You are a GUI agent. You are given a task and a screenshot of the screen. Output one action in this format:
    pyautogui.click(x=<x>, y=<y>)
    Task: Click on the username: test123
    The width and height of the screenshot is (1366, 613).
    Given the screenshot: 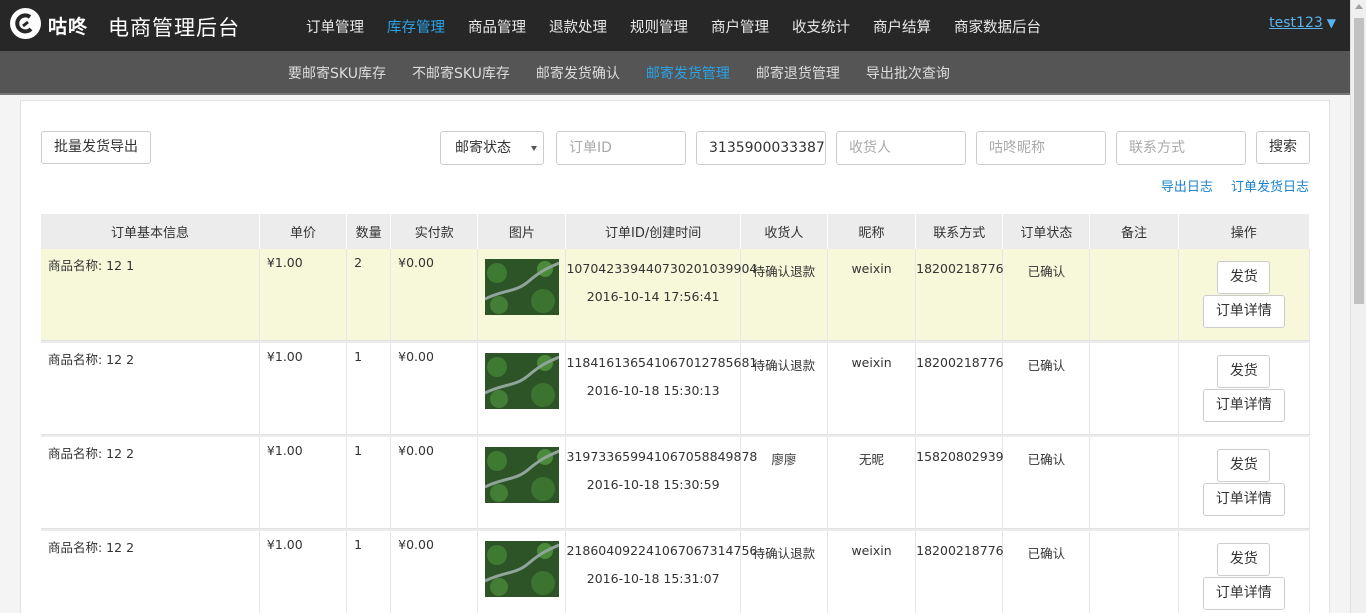 What is the action you would take?
    pyautogui.click(x=1296, y=23)
    